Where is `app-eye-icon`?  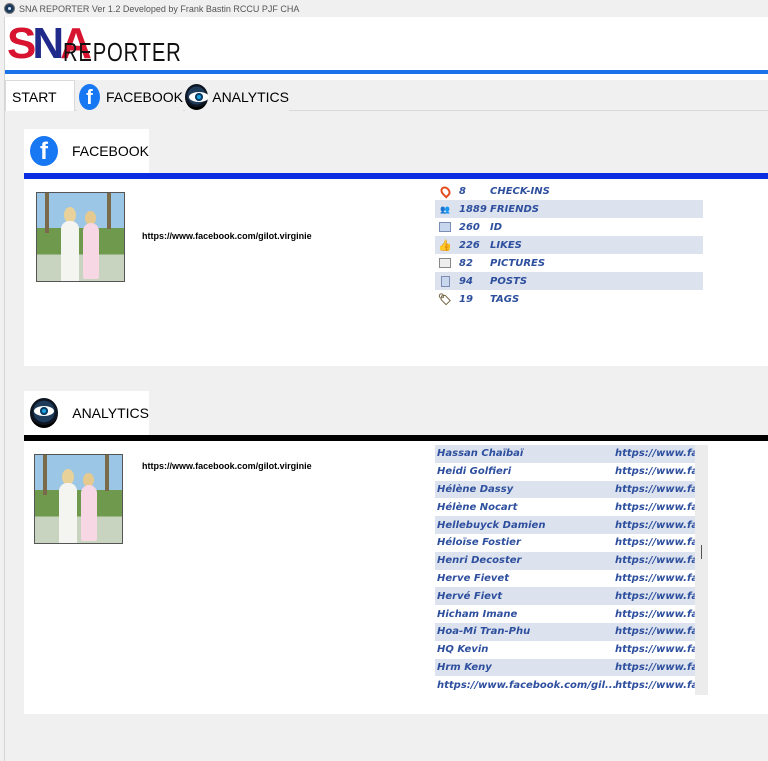 app-eye-icon is located at coordinates (9, 8).